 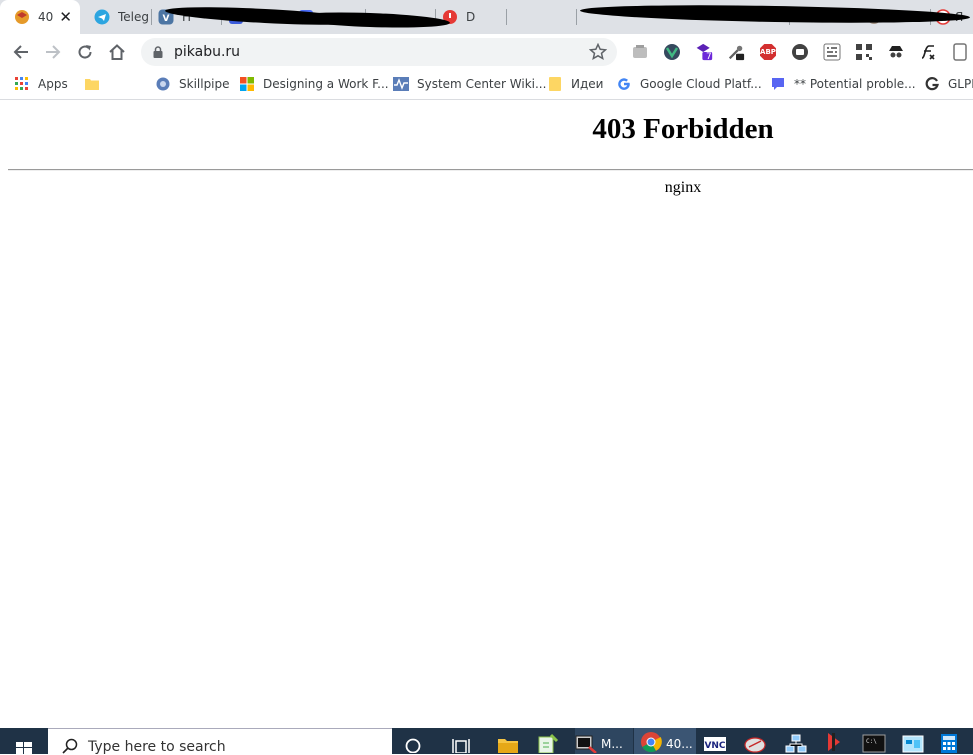 What do you see at coordinates (157, 747) in the screenshot?
I see `search-placeholder: Type here to search` at bounding box center [157, 747].